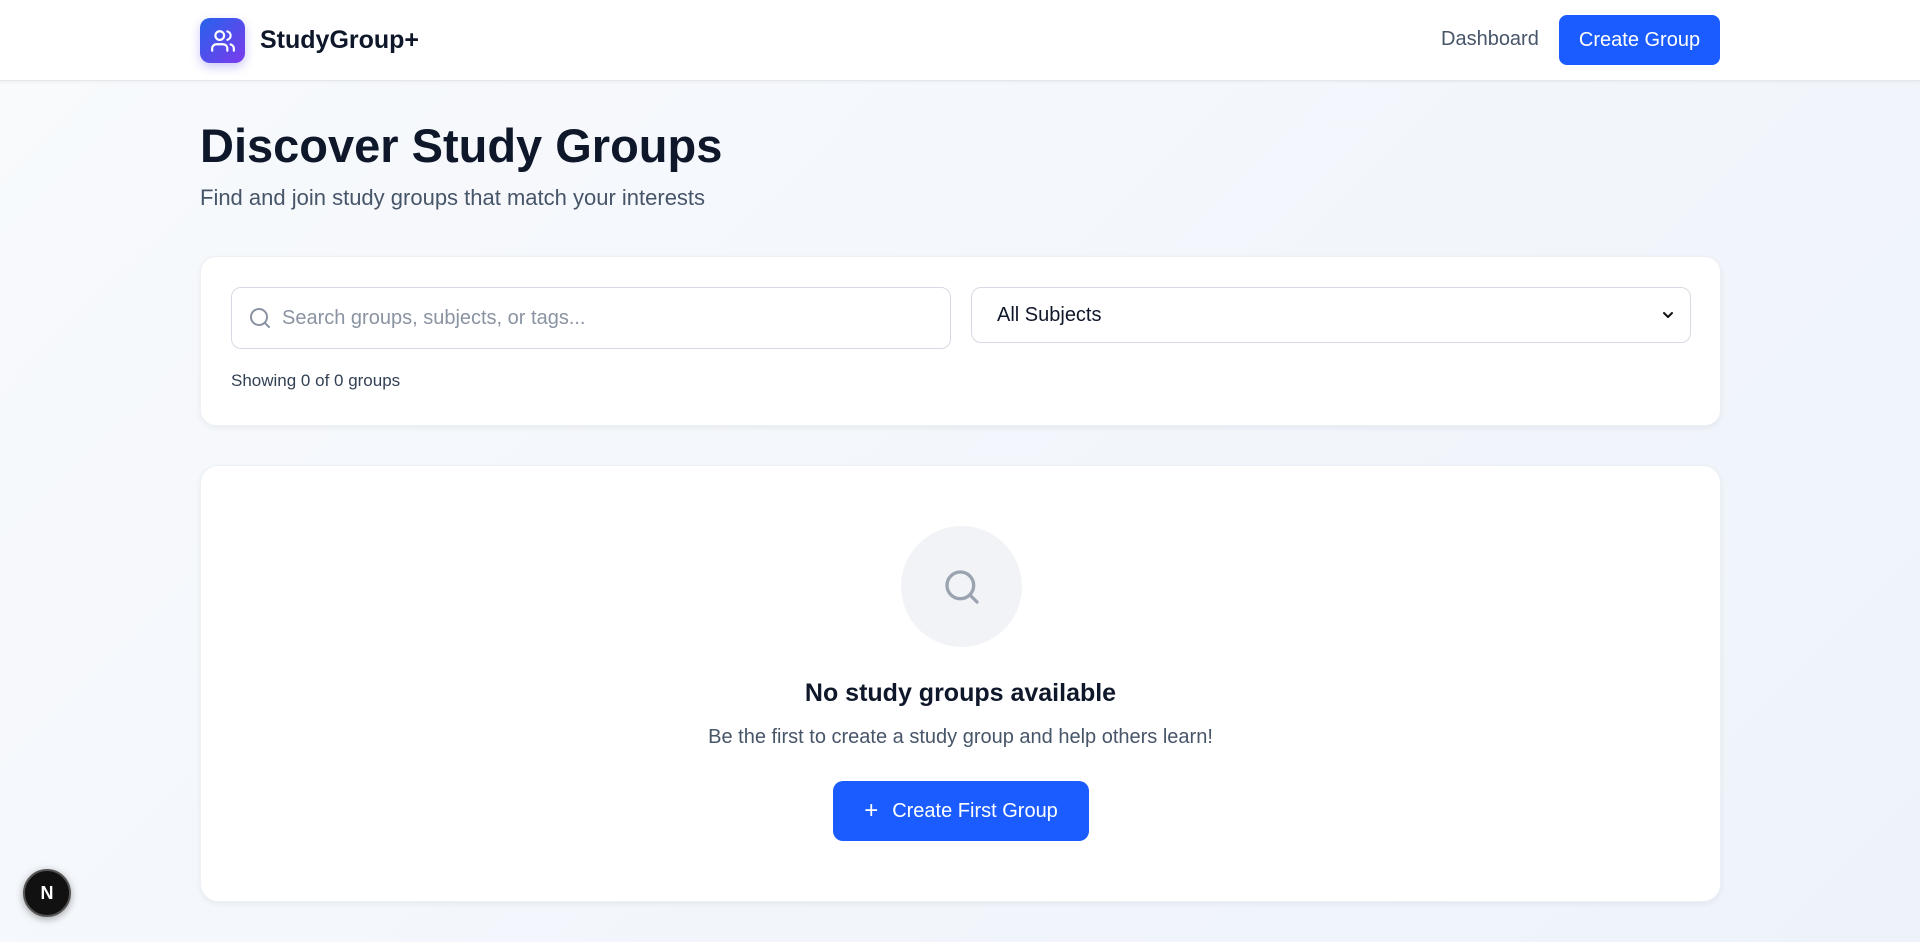 Image resolution: width=1920 pixels, height=942 pixels. I want to click on users-icon, so click(222, 40).